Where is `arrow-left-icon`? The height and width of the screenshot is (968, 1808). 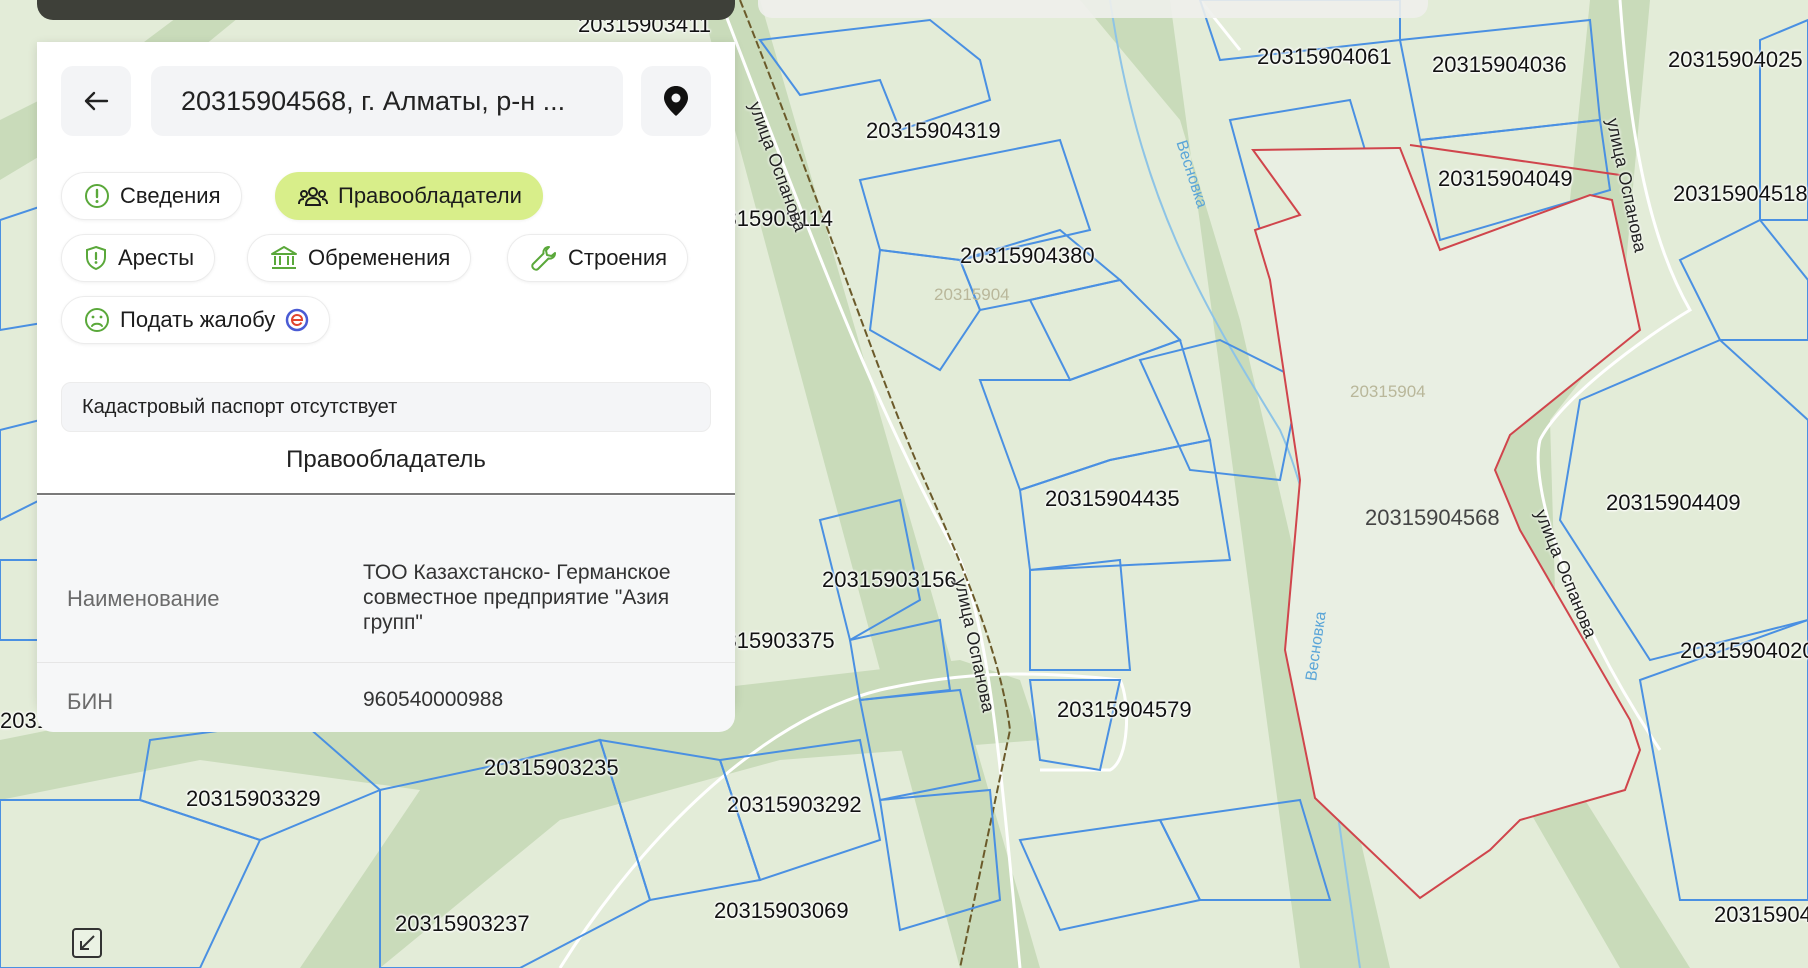
arrow-left-icon is located at coordinates (96, 101).